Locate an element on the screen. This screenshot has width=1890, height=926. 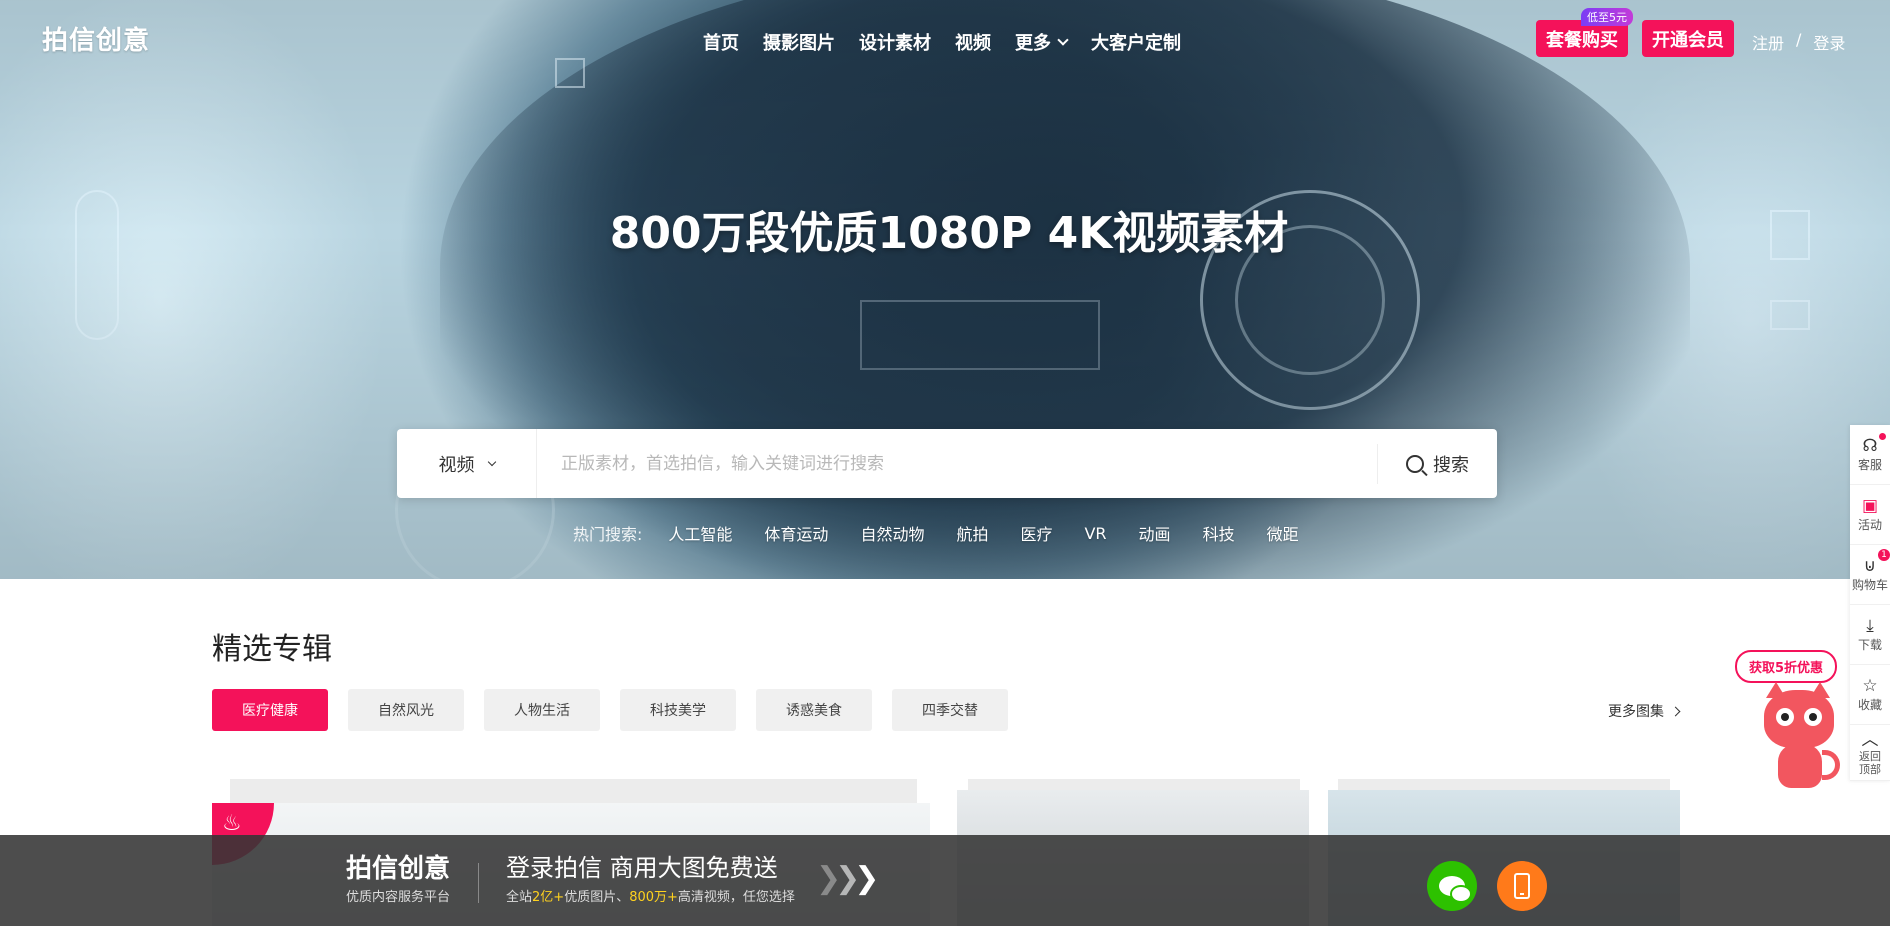
search-input is located at coordinates (957, 463).